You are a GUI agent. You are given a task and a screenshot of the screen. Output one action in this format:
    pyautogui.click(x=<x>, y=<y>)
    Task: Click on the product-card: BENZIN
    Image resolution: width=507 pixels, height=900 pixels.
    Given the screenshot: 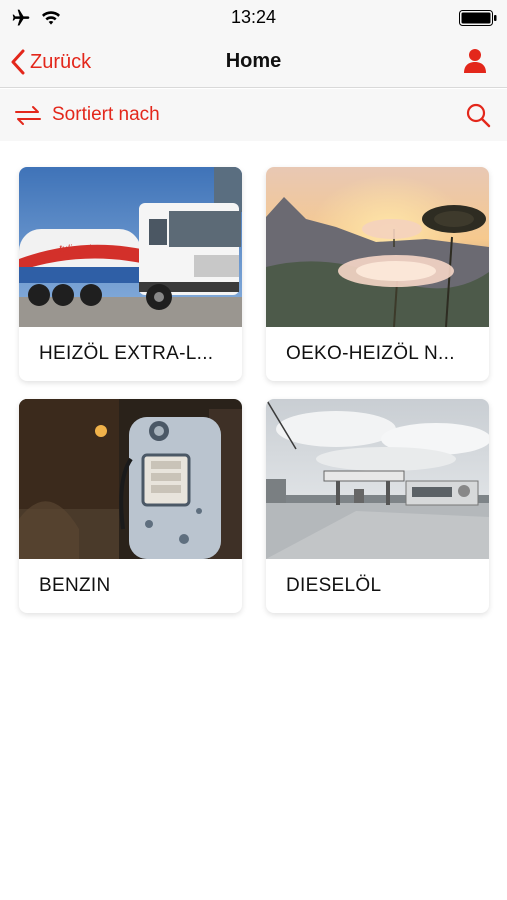 What is the action you would take?
    pyautogui.click(x=130, y=506)
    